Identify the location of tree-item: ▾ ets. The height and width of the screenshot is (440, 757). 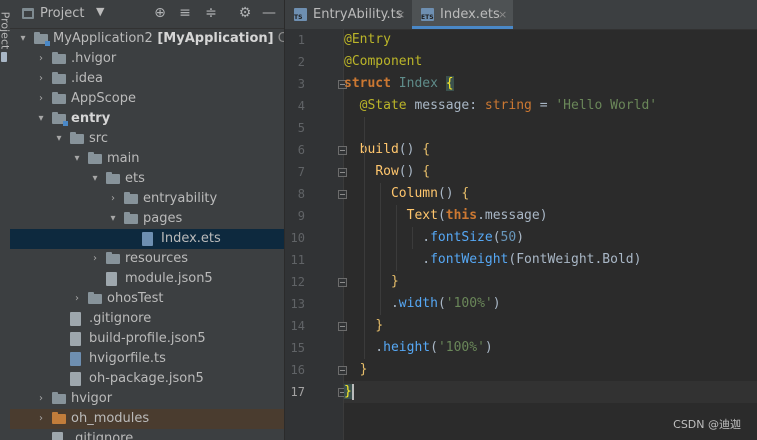
(147, 179).